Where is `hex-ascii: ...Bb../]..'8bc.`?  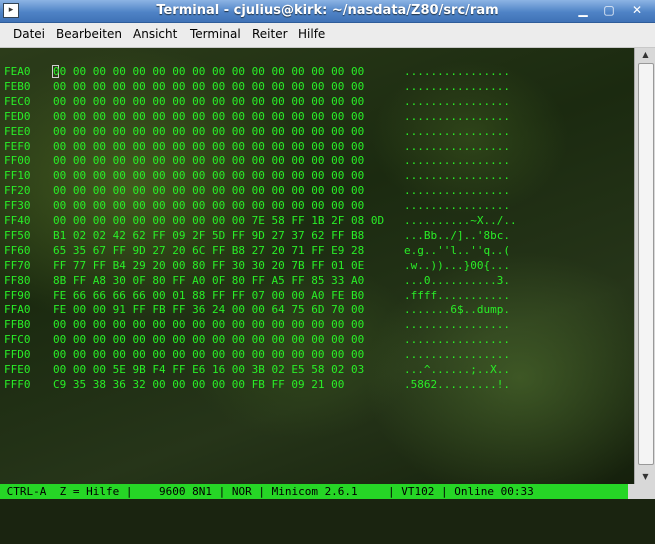 hex-ascii: ...Bb../]..'8bc. is located at coordinates (457, 235).